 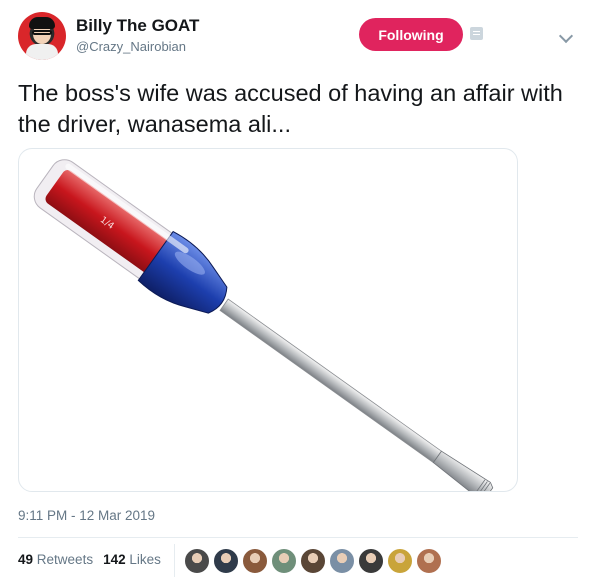 I want to click on retweets-label: Retweets, so click(x=65, y=559).